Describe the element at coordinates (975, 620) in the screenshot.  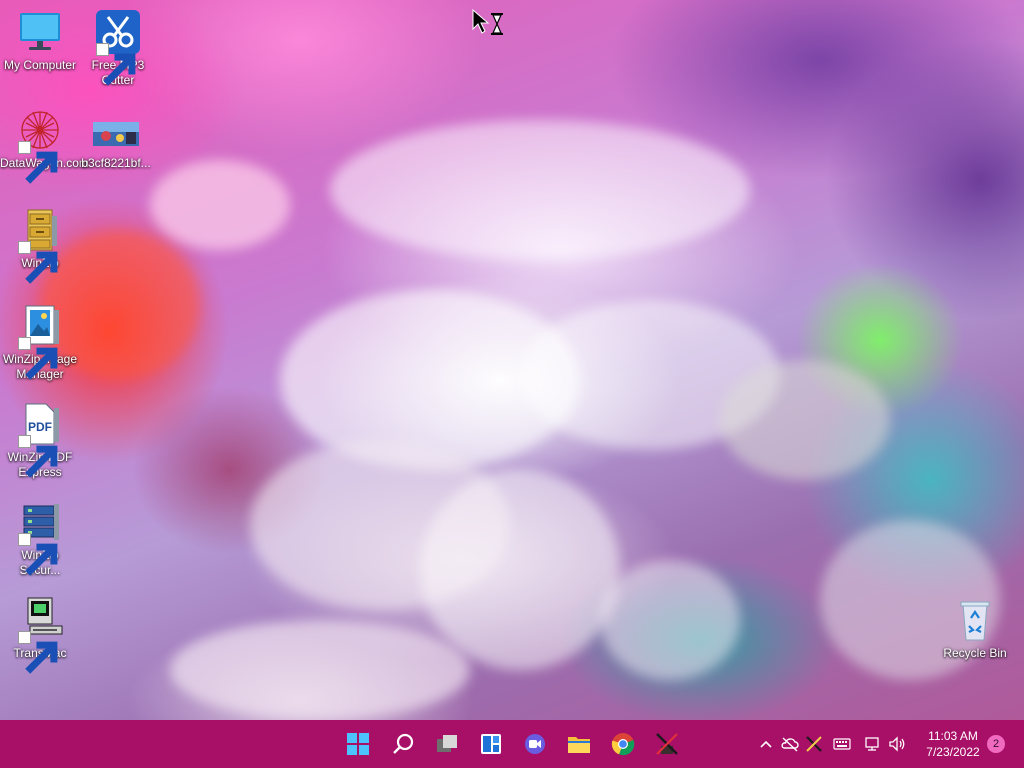
I see `recycle-bin-icon` at that location.